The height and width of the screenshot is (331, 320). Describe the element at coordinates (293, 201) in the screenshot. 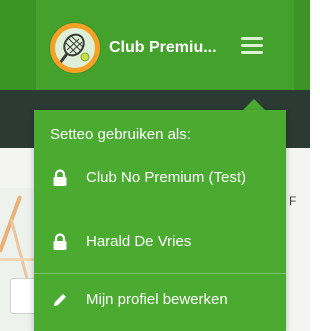

I see `background-text: F` at that location.